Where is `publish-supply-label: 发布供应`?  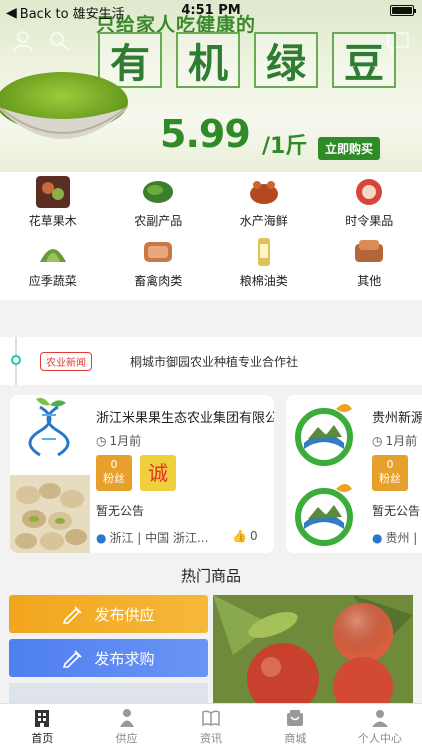
publish-supply-label: 发布供应 is located at coordinates (124, 614).